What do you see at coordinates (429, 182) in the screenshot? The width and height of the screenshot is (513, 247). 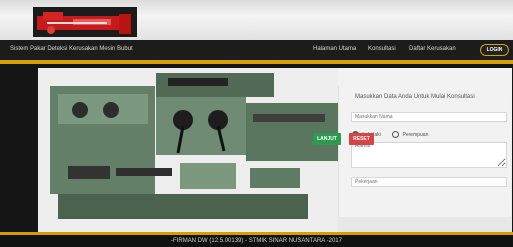 I see `occupation-input` at bounding box center [429, 182].